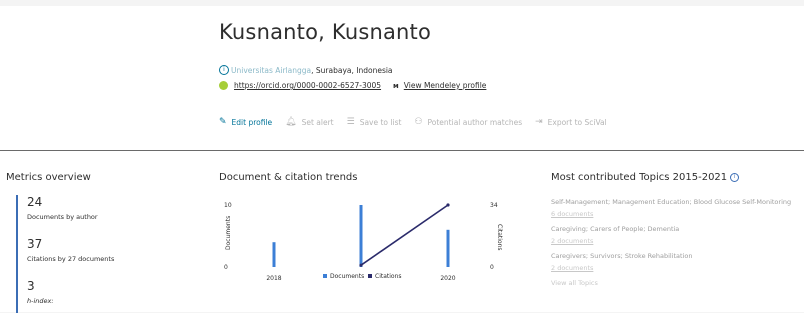 The height and width of the screenshot is (313, 804). What do you see at coordinates (492, 267) in the screenshot?
I see `y-right-tick-label: 0` at bounding box center [492, 267].